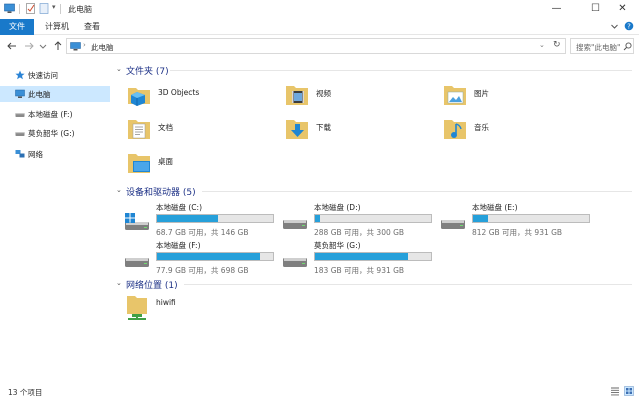 The height and width of the screenshot is (400, 639). What do you see at coordinates (55, 154) in the screenshot?
I see `sidebar-item-network: 网络` at bounding box center [55, 154].